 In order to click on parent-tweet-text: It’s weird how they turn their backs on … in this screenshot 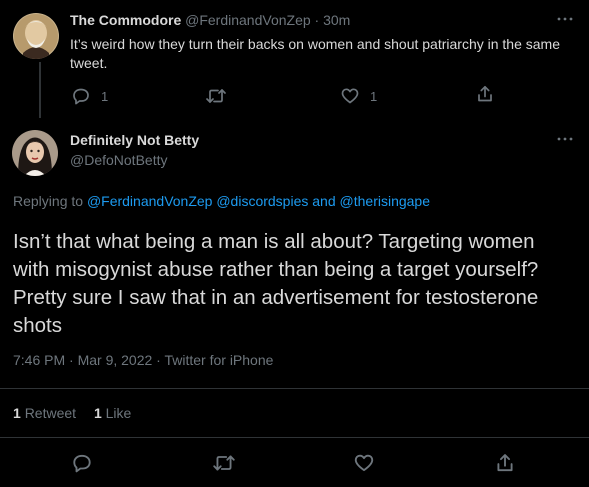, I will do `click(315, 53)`.